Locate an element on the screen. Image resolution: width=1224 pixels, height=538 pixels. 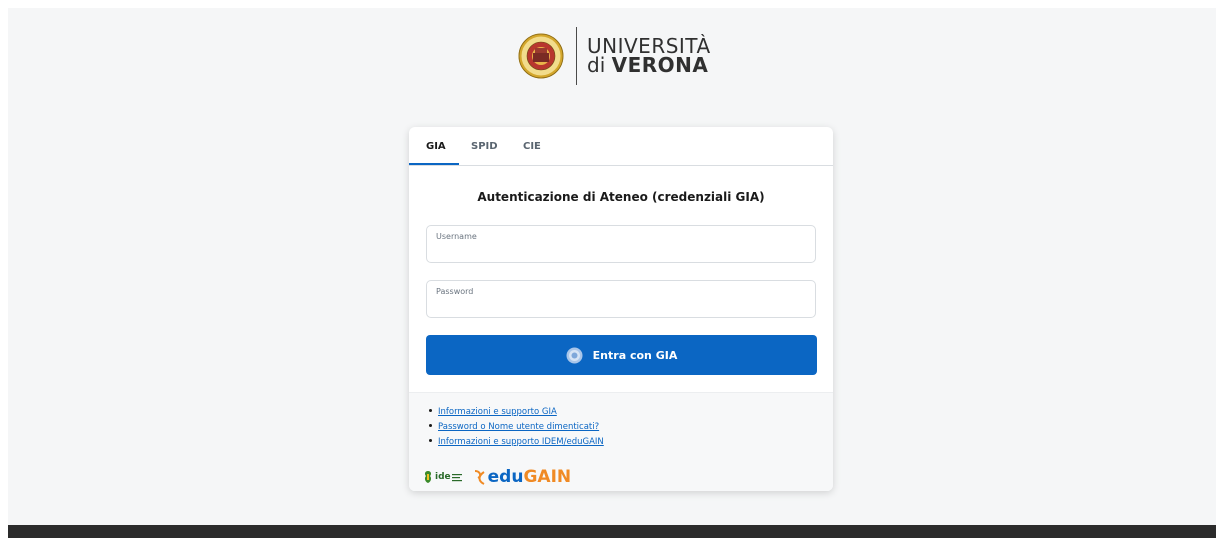
logo-line2-prefix: di is located at coordinates (599, 65).